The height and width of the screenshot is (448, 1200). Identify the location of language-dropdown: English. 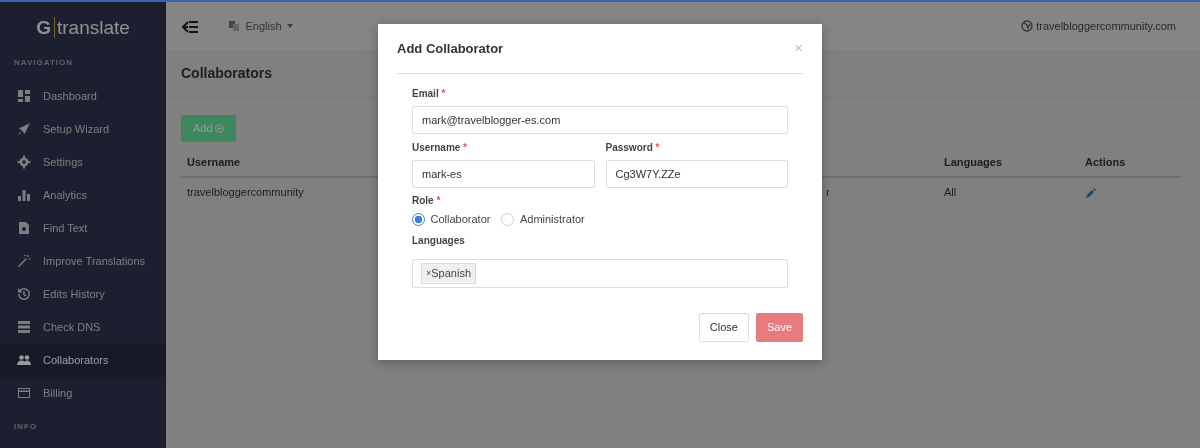
(261, 26).